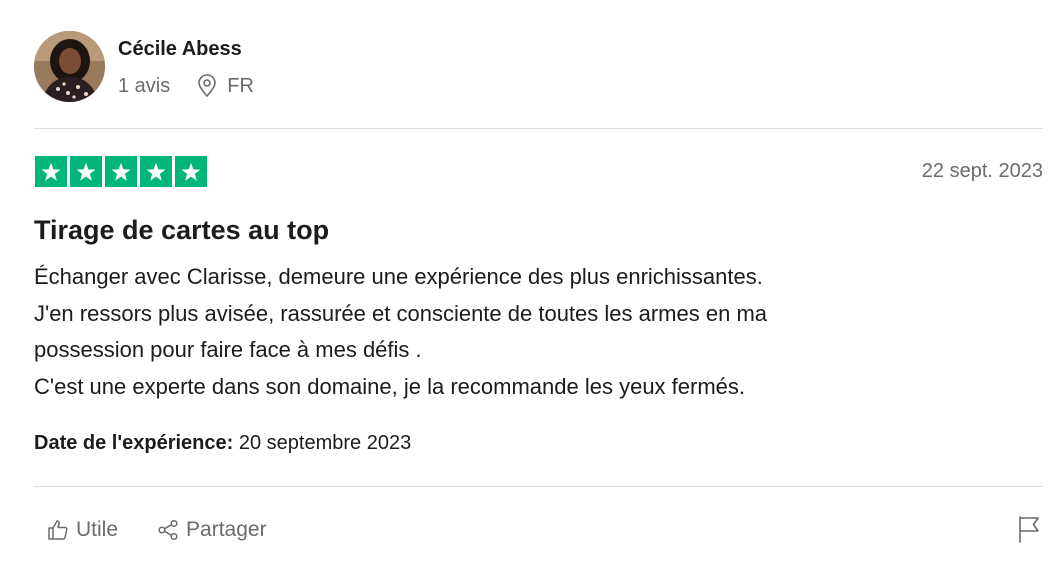  I want to click on share-icon, so click(168, 530).